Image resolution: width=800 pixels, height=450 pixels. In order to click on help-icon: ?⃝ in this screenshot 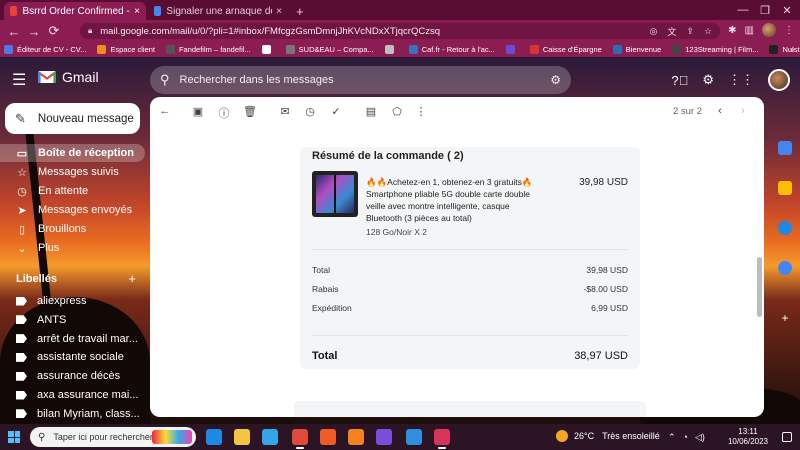, I will do `click(679, 80)`.